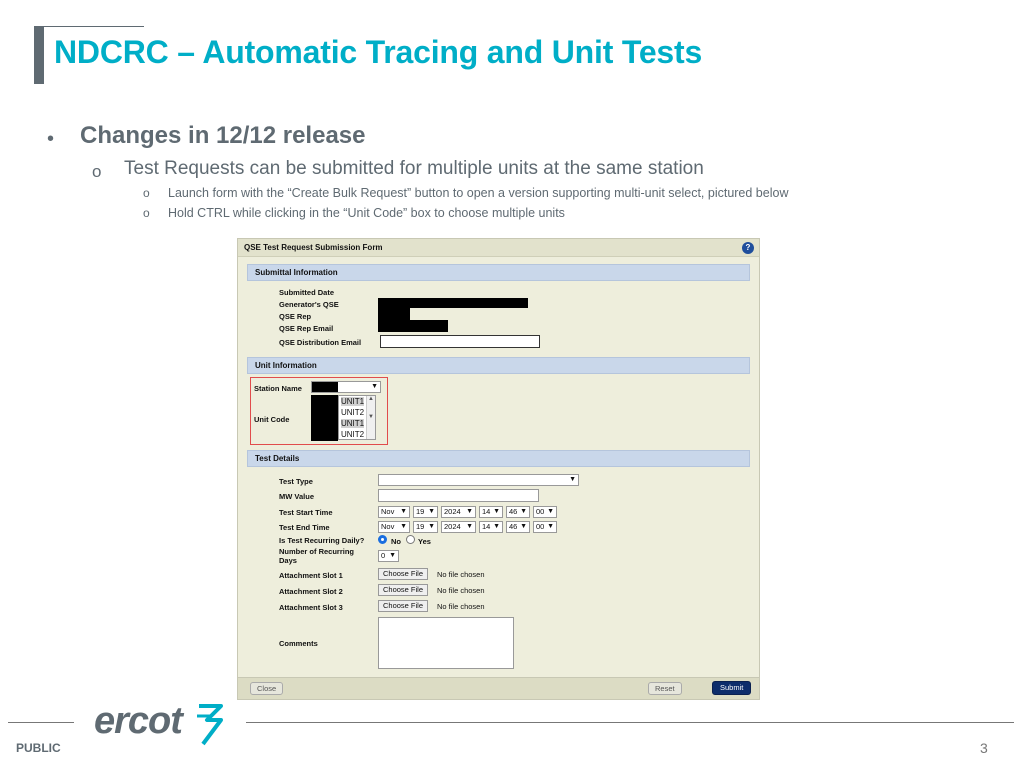 This screenshot has width=1024, height=768. Describe the element at coordinates (295, 316) in the screenshot. I see `label-qse-rep: QSE Rep` at that location.